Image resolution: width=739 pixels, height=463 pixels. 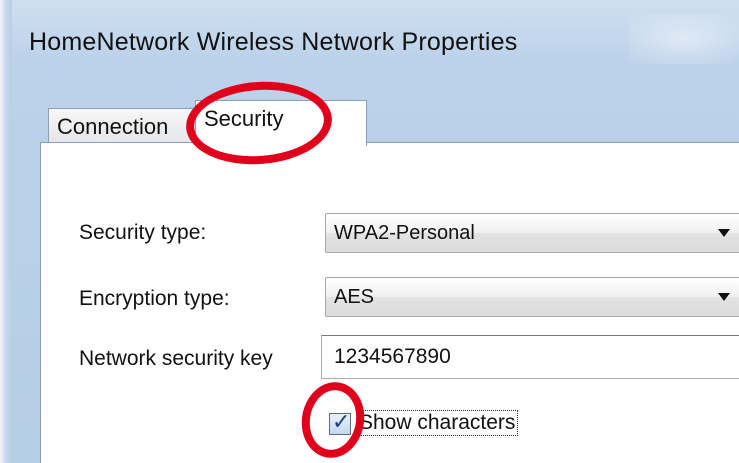 I want to click on tab-connection: Connection, so click(x=125, y=127).